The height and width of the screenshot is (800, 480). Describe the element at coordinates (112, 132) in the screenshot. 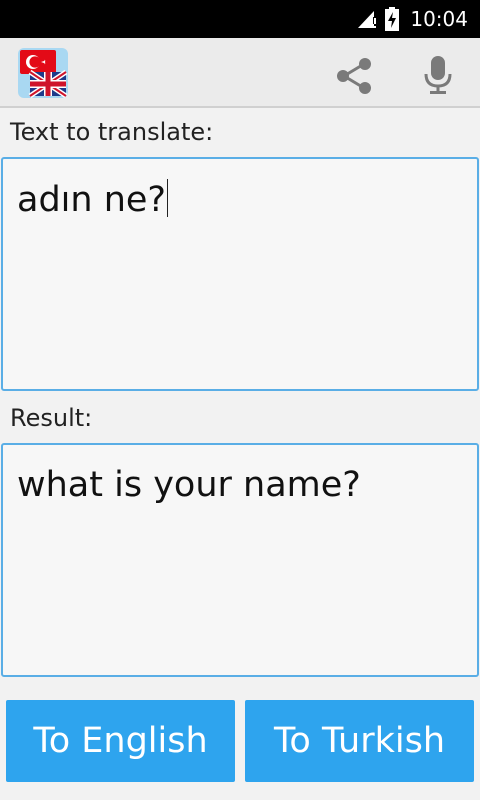

I see `source-label: Text to translate:` at that location.